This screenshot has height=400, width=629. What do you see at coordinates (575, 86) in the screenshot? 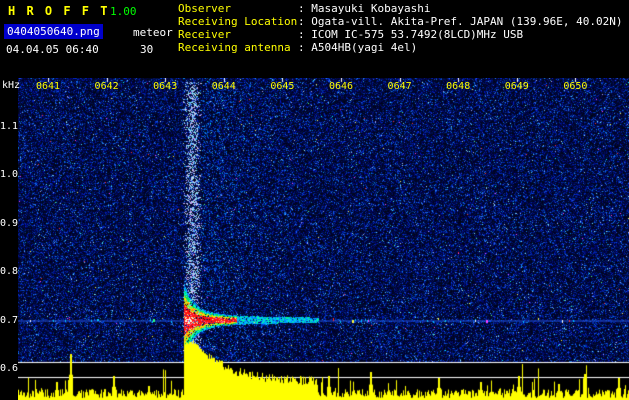
I see `time-tick-label: 0650` at bounding box center [575, 86].